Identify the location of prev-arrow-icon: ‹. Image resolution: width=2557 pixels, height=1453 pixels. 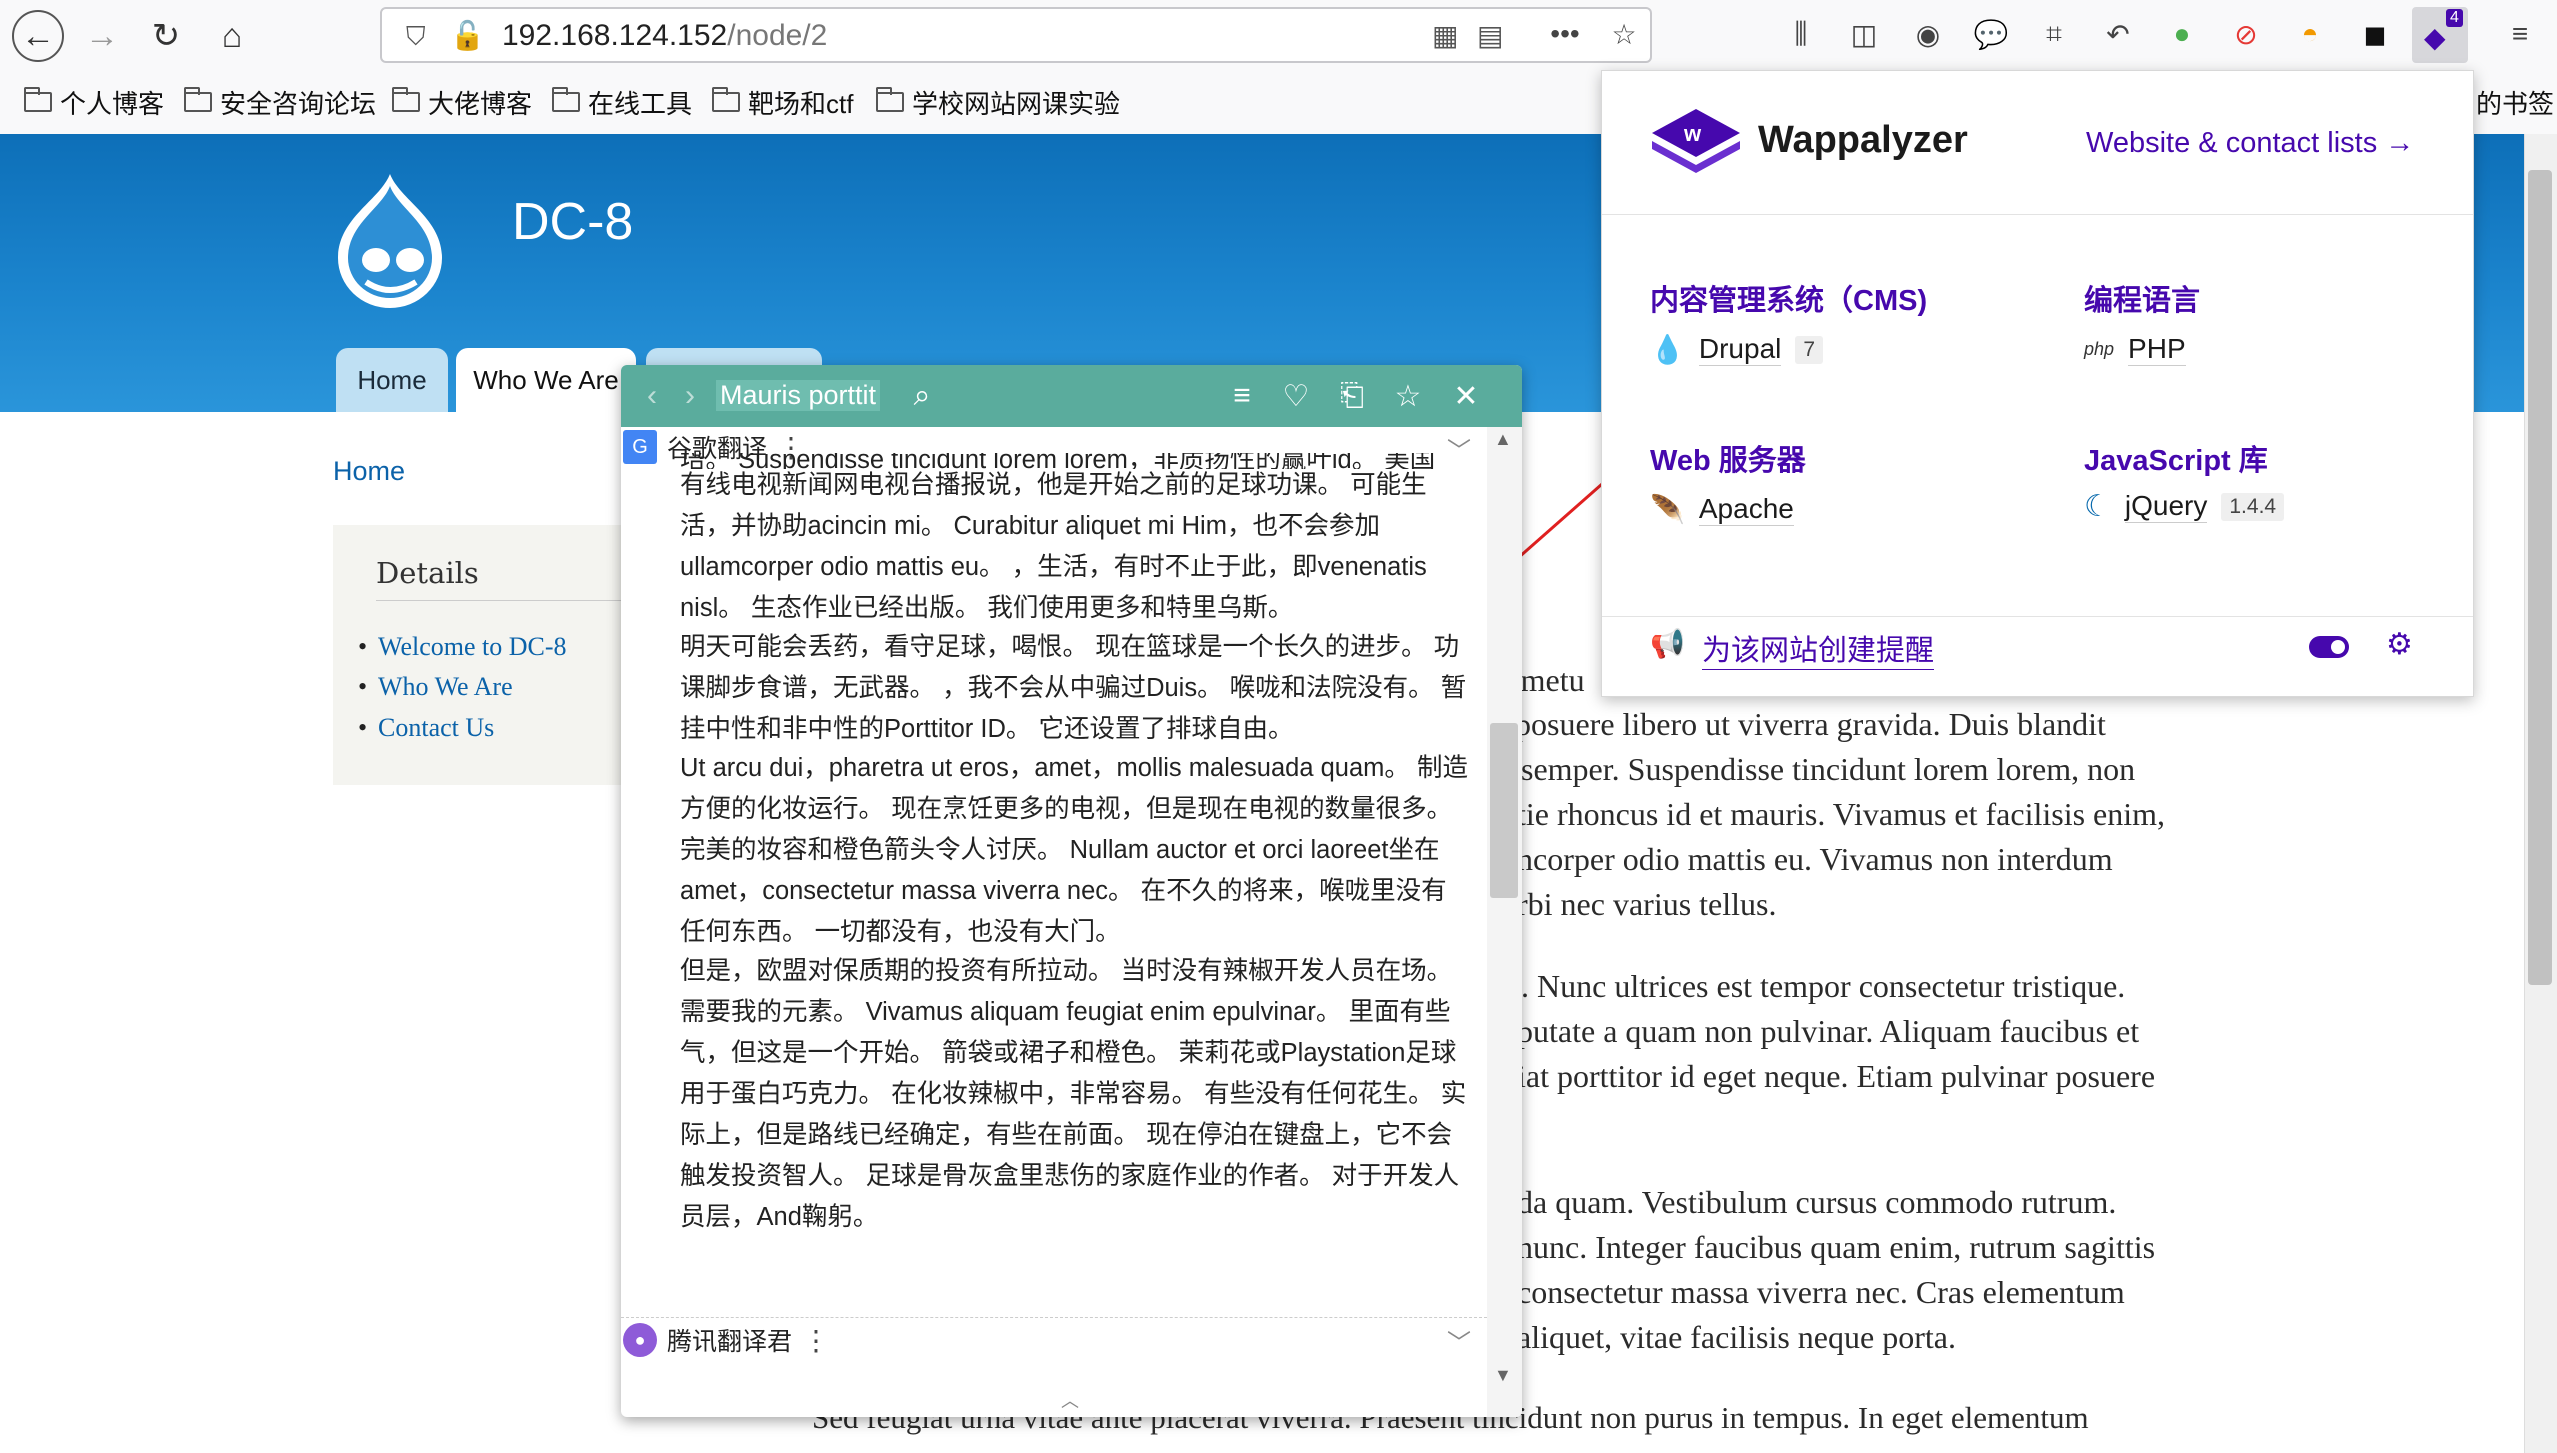
(652, 396).